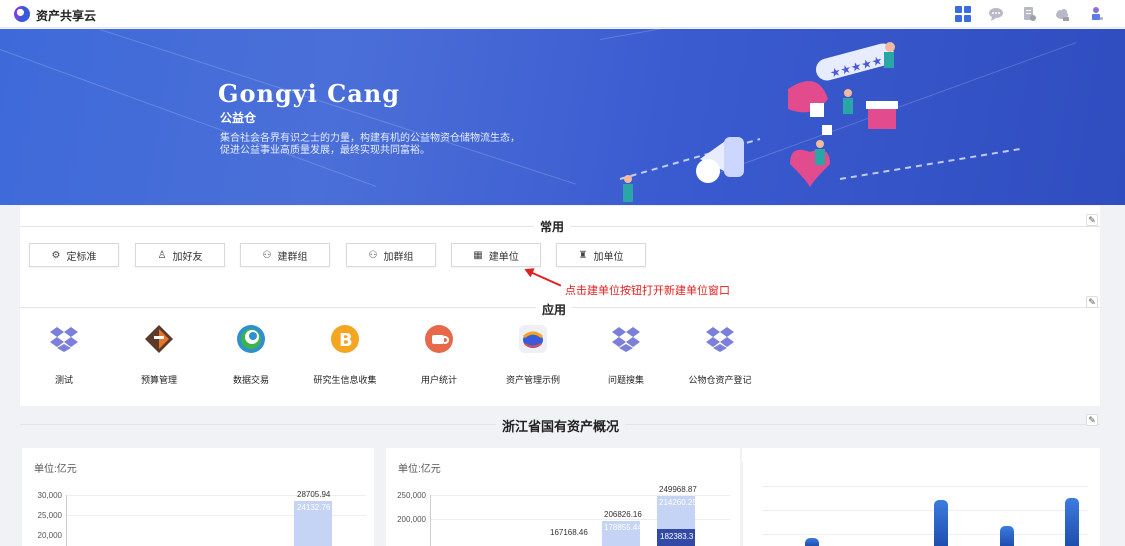 This screenshot has height=546, width=1125. What do you see at coordinates (49, 515) in the screenshot?
I see `chart1-tick: 25,000` at bounding box center [49, 515].